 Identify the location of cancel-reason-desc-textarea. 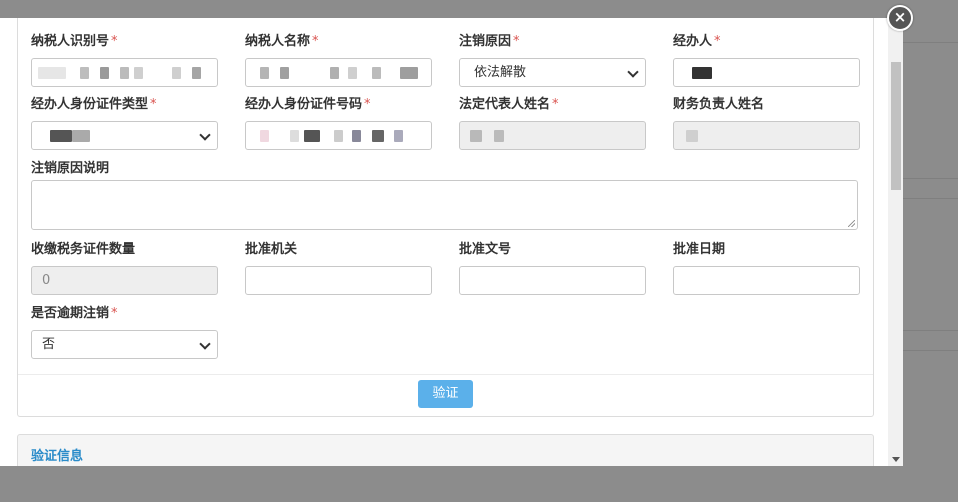
(444, 205).